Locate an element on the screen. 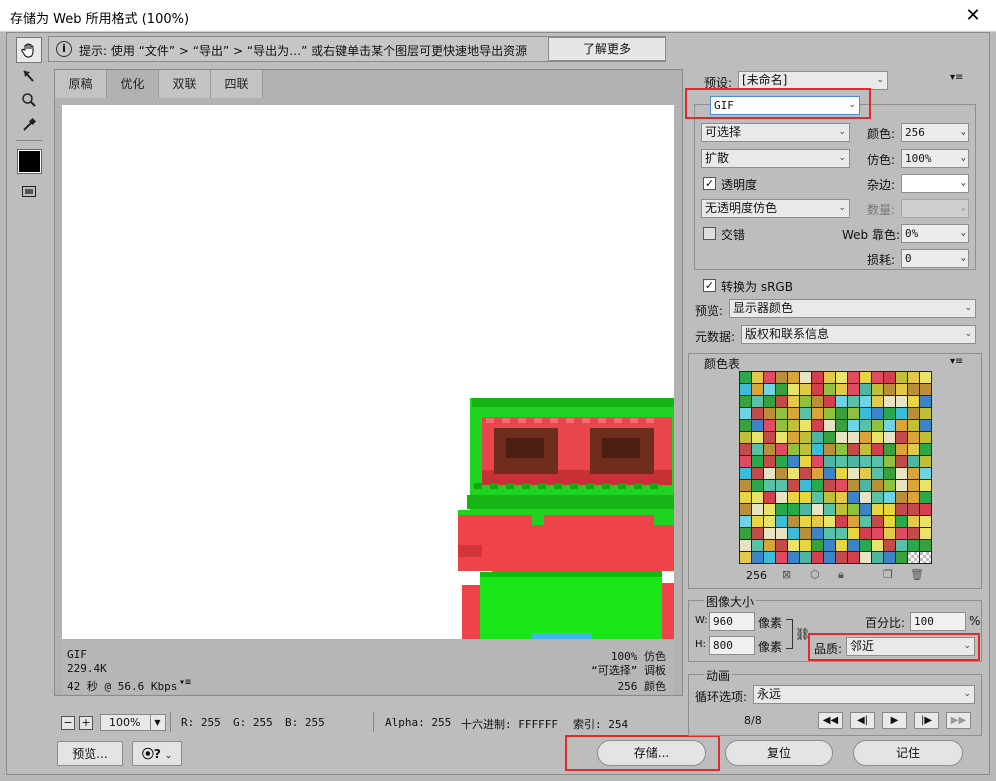 This screenshot has height=781, width=996. tab-optimized: 优化 is located at coordinates (133, 84).